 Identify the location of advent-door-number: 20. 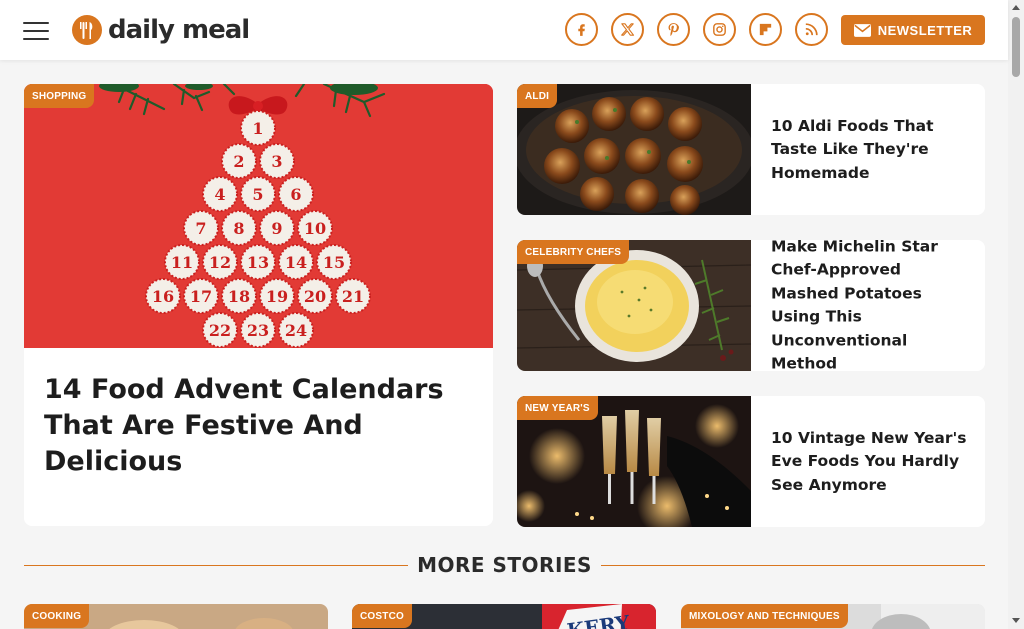
(315, 296).